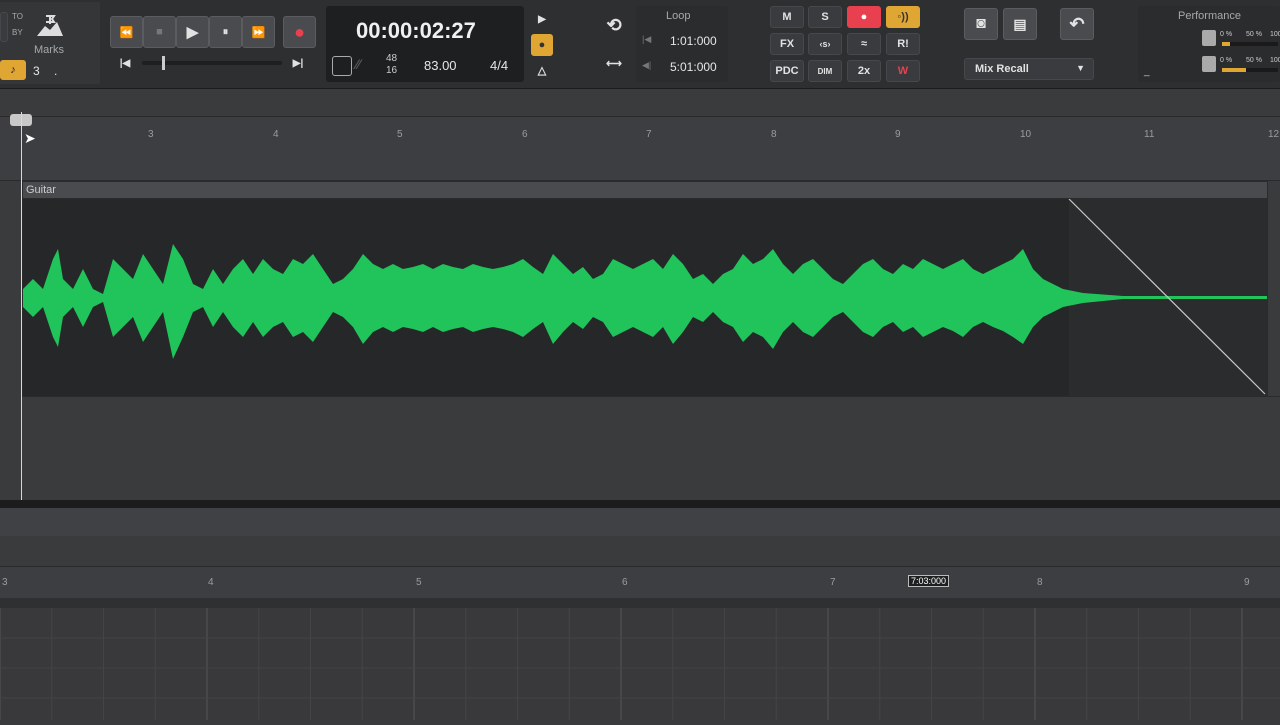 The width and height of the screenshot is (1280, 725). I want to click on go-to-end-icon: ▶|, so click(298, 63).